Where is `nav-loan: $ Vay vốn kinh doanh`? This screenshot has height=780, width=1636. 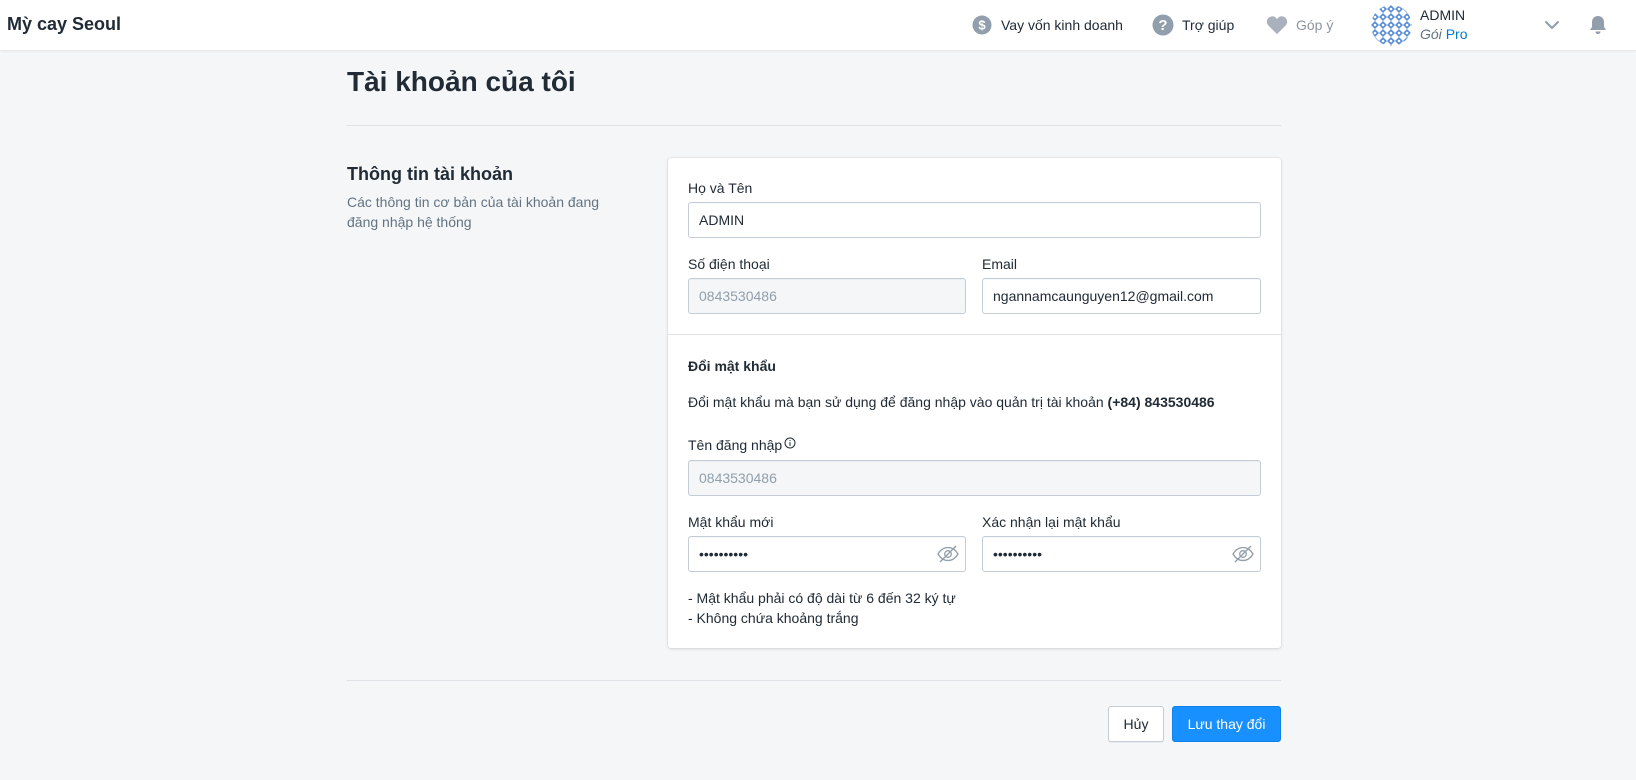 nav-loan: $ Vay vốn kinh doanh is located at coordinates (1047, 25).